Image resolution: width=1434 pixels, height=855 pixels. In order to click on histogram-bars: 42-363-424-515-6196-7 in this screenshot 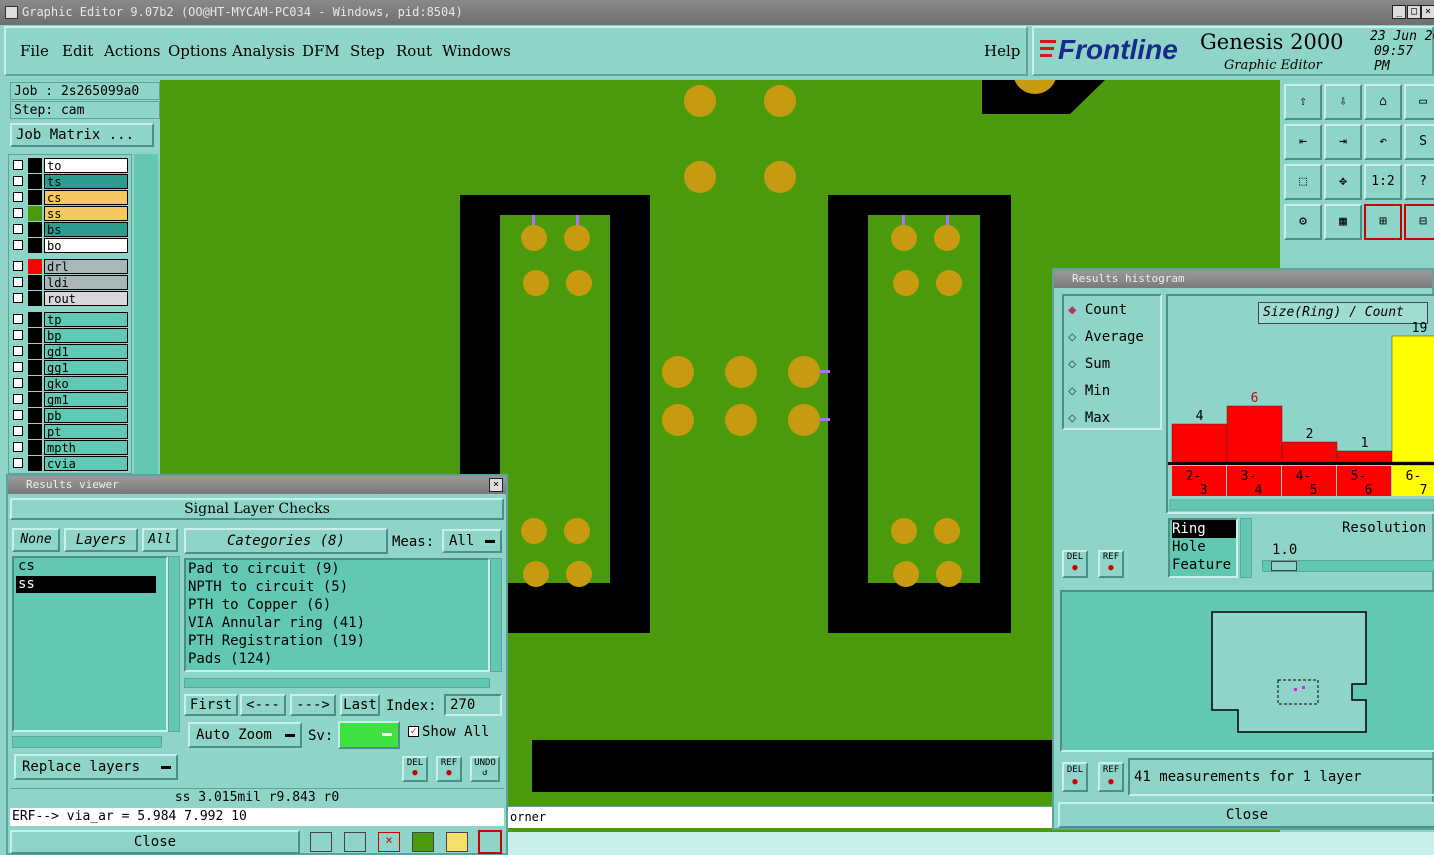, I will do `click(1301, 405)`.